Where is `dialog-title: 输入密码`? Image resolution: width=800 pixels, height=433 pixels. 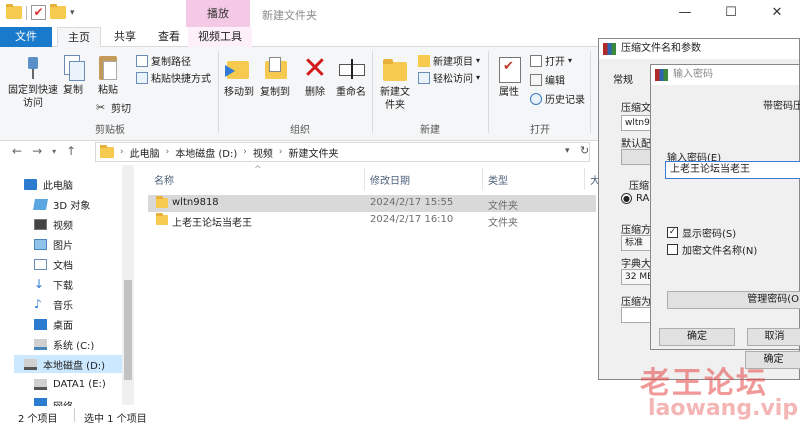
dialog-title: 输入密码 is located at coordinates (693, 74).